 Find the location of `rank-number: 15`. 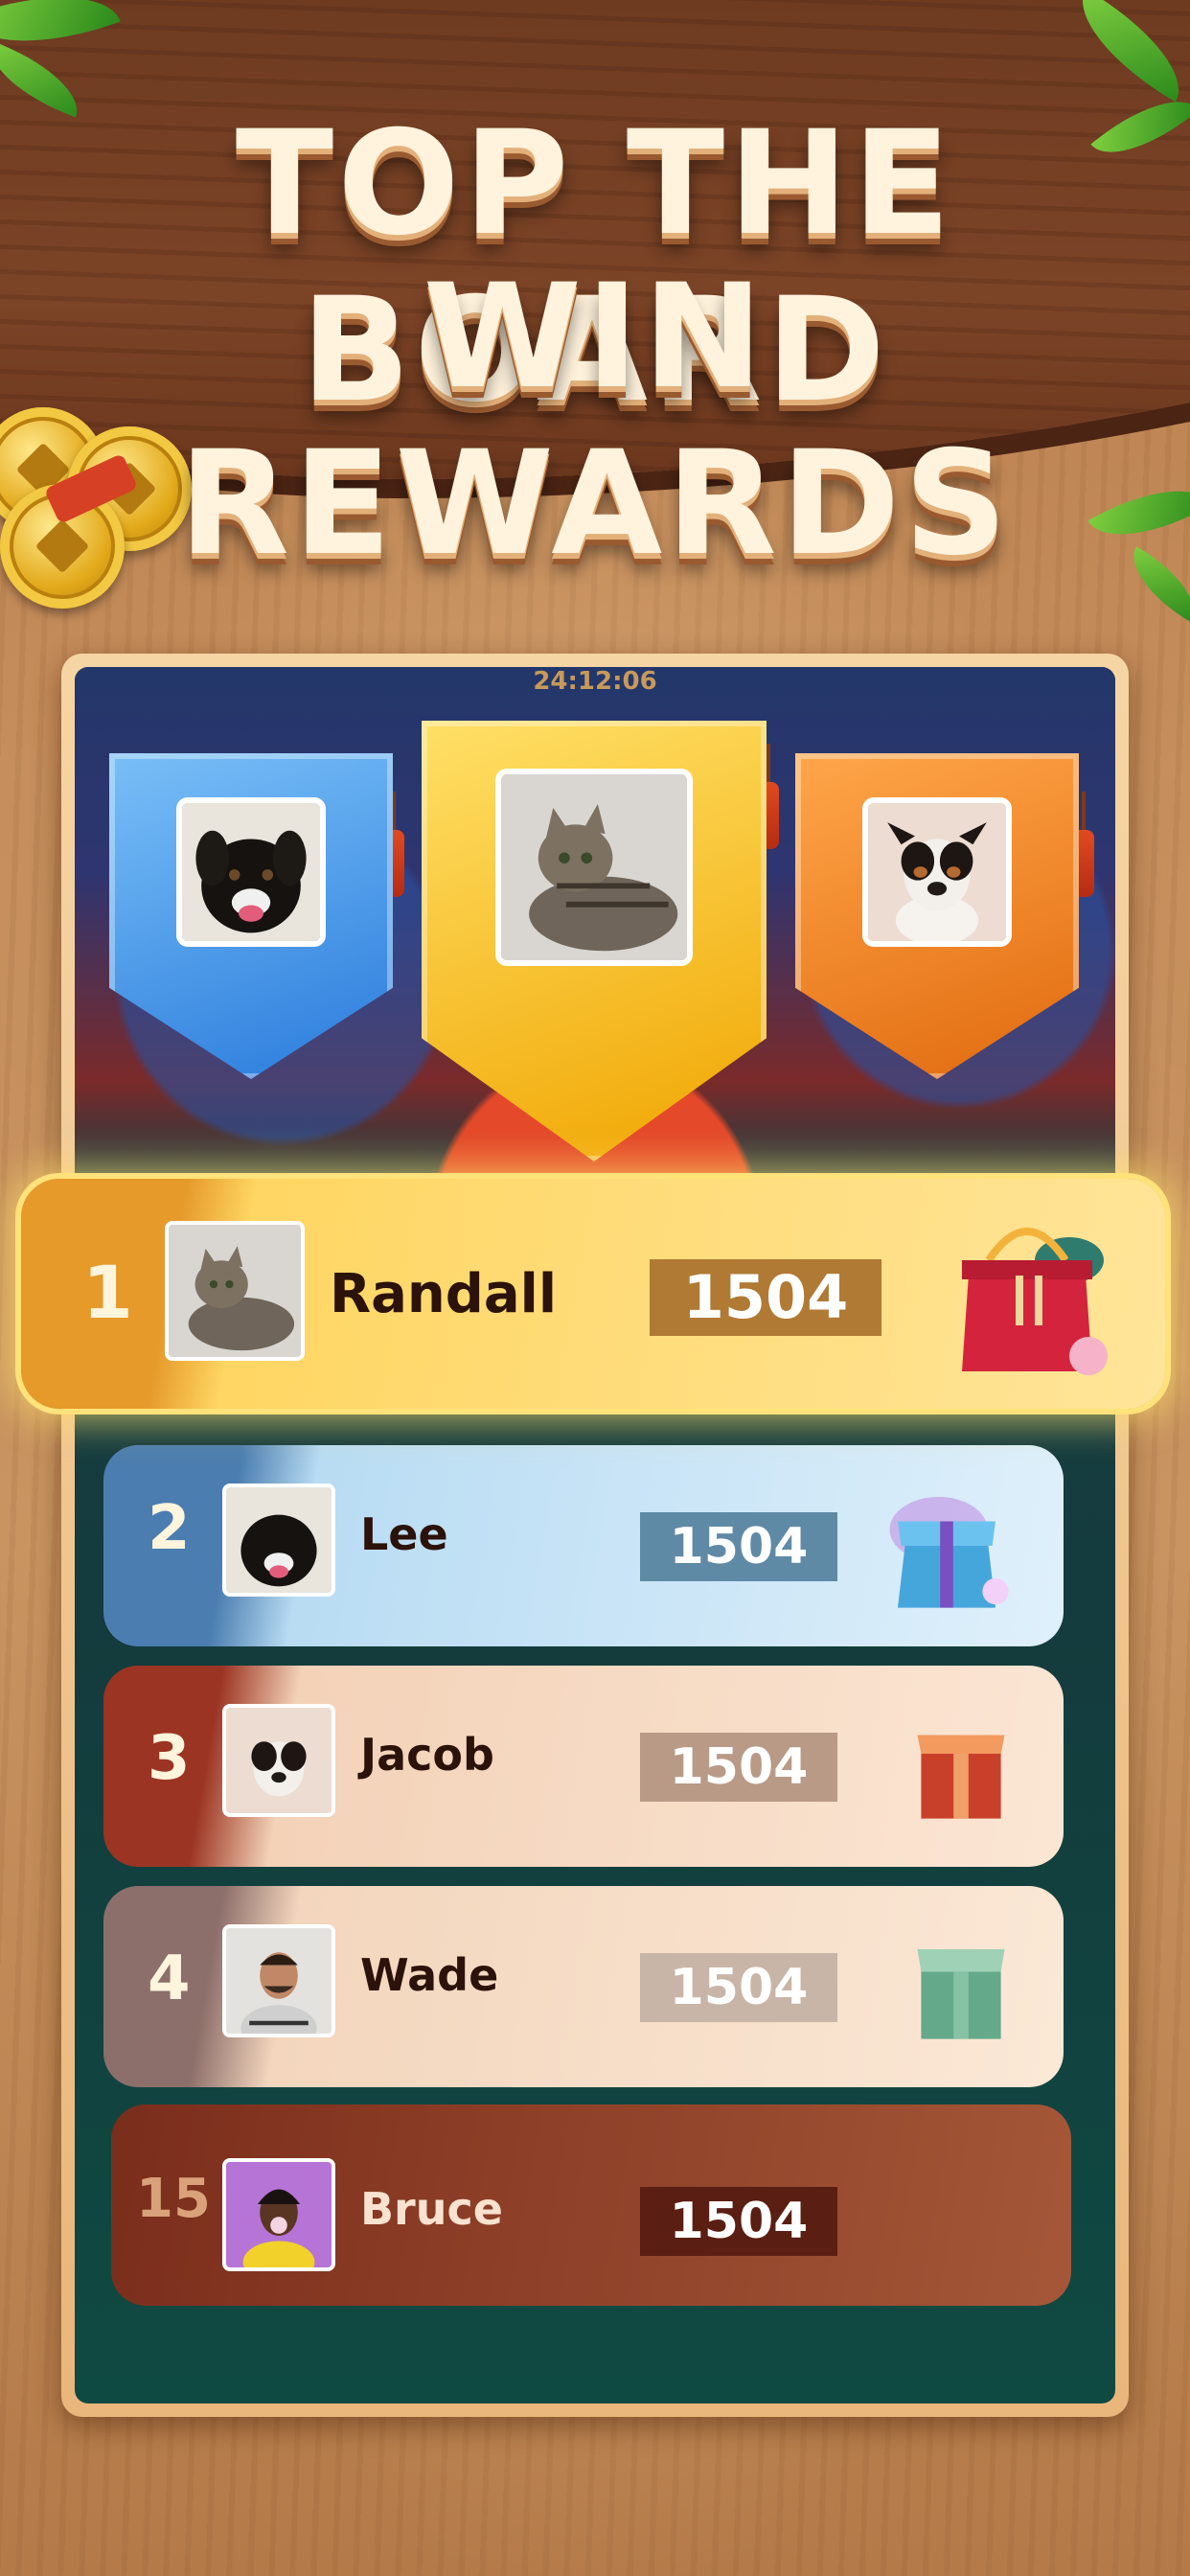

rank-number: 15 is located at coordinates (174, 2199).